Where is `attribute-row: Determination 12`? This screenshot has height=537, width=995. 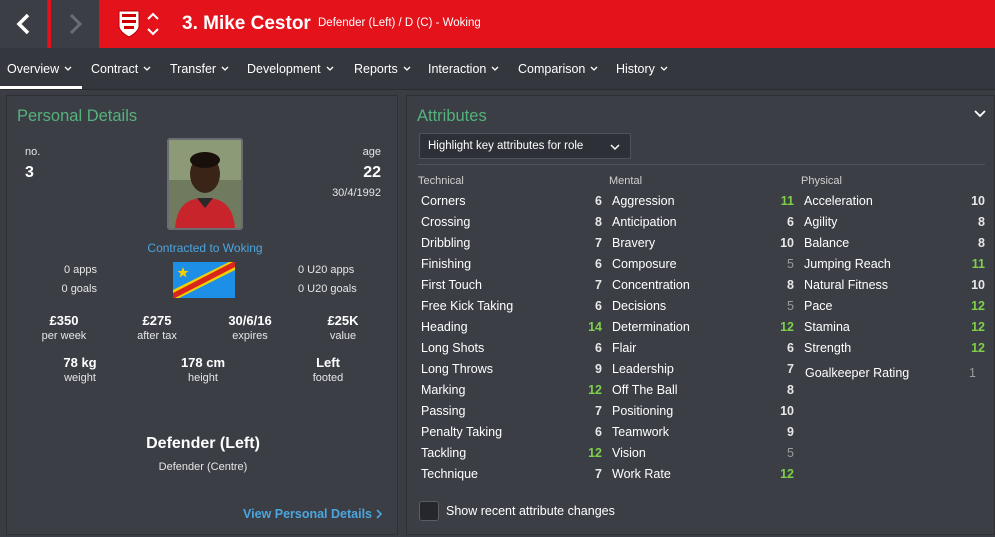 attribute-row: Determination 12 is located at coordinates (703, 326).